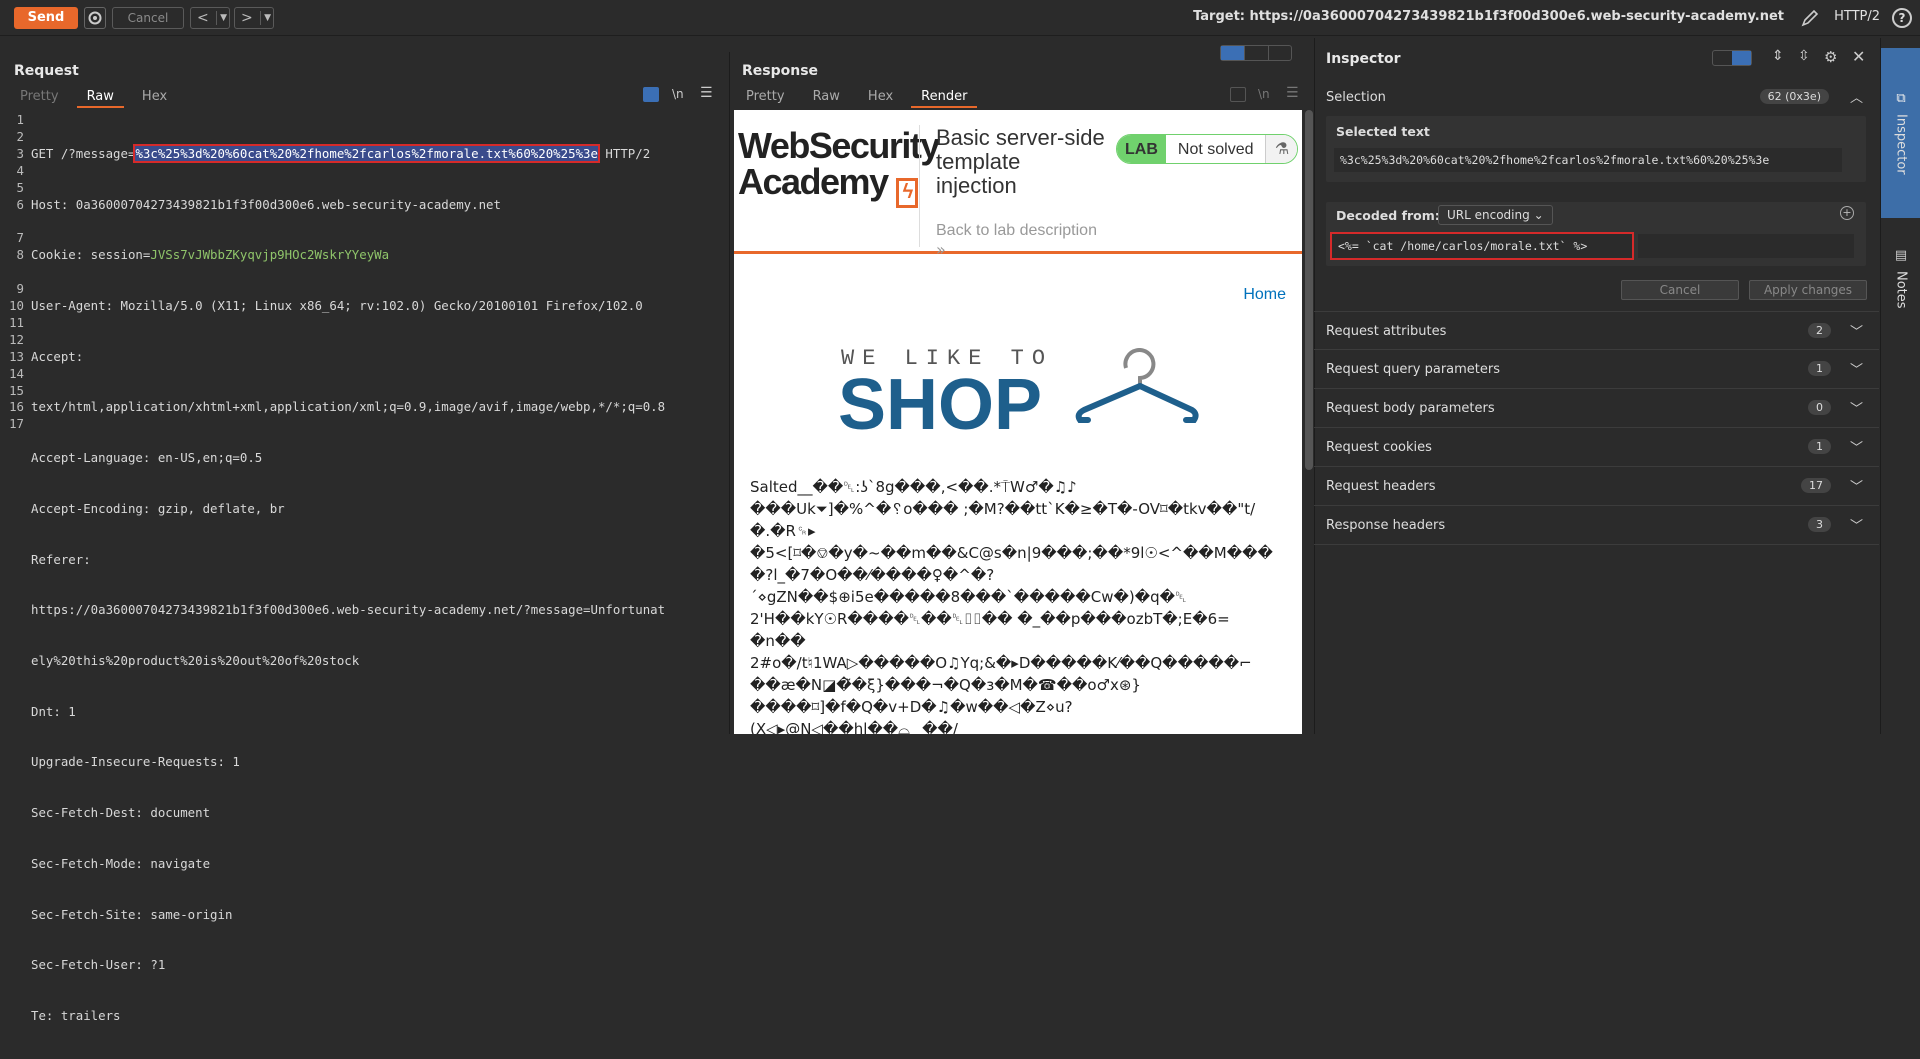 This screenshot has width=1920, height=1059. What do you see at coordinates (1596, 525) in the screenshot?
I see `section-response-headers: Response headers 3 ﹀` at bounding box center [1596, 525].